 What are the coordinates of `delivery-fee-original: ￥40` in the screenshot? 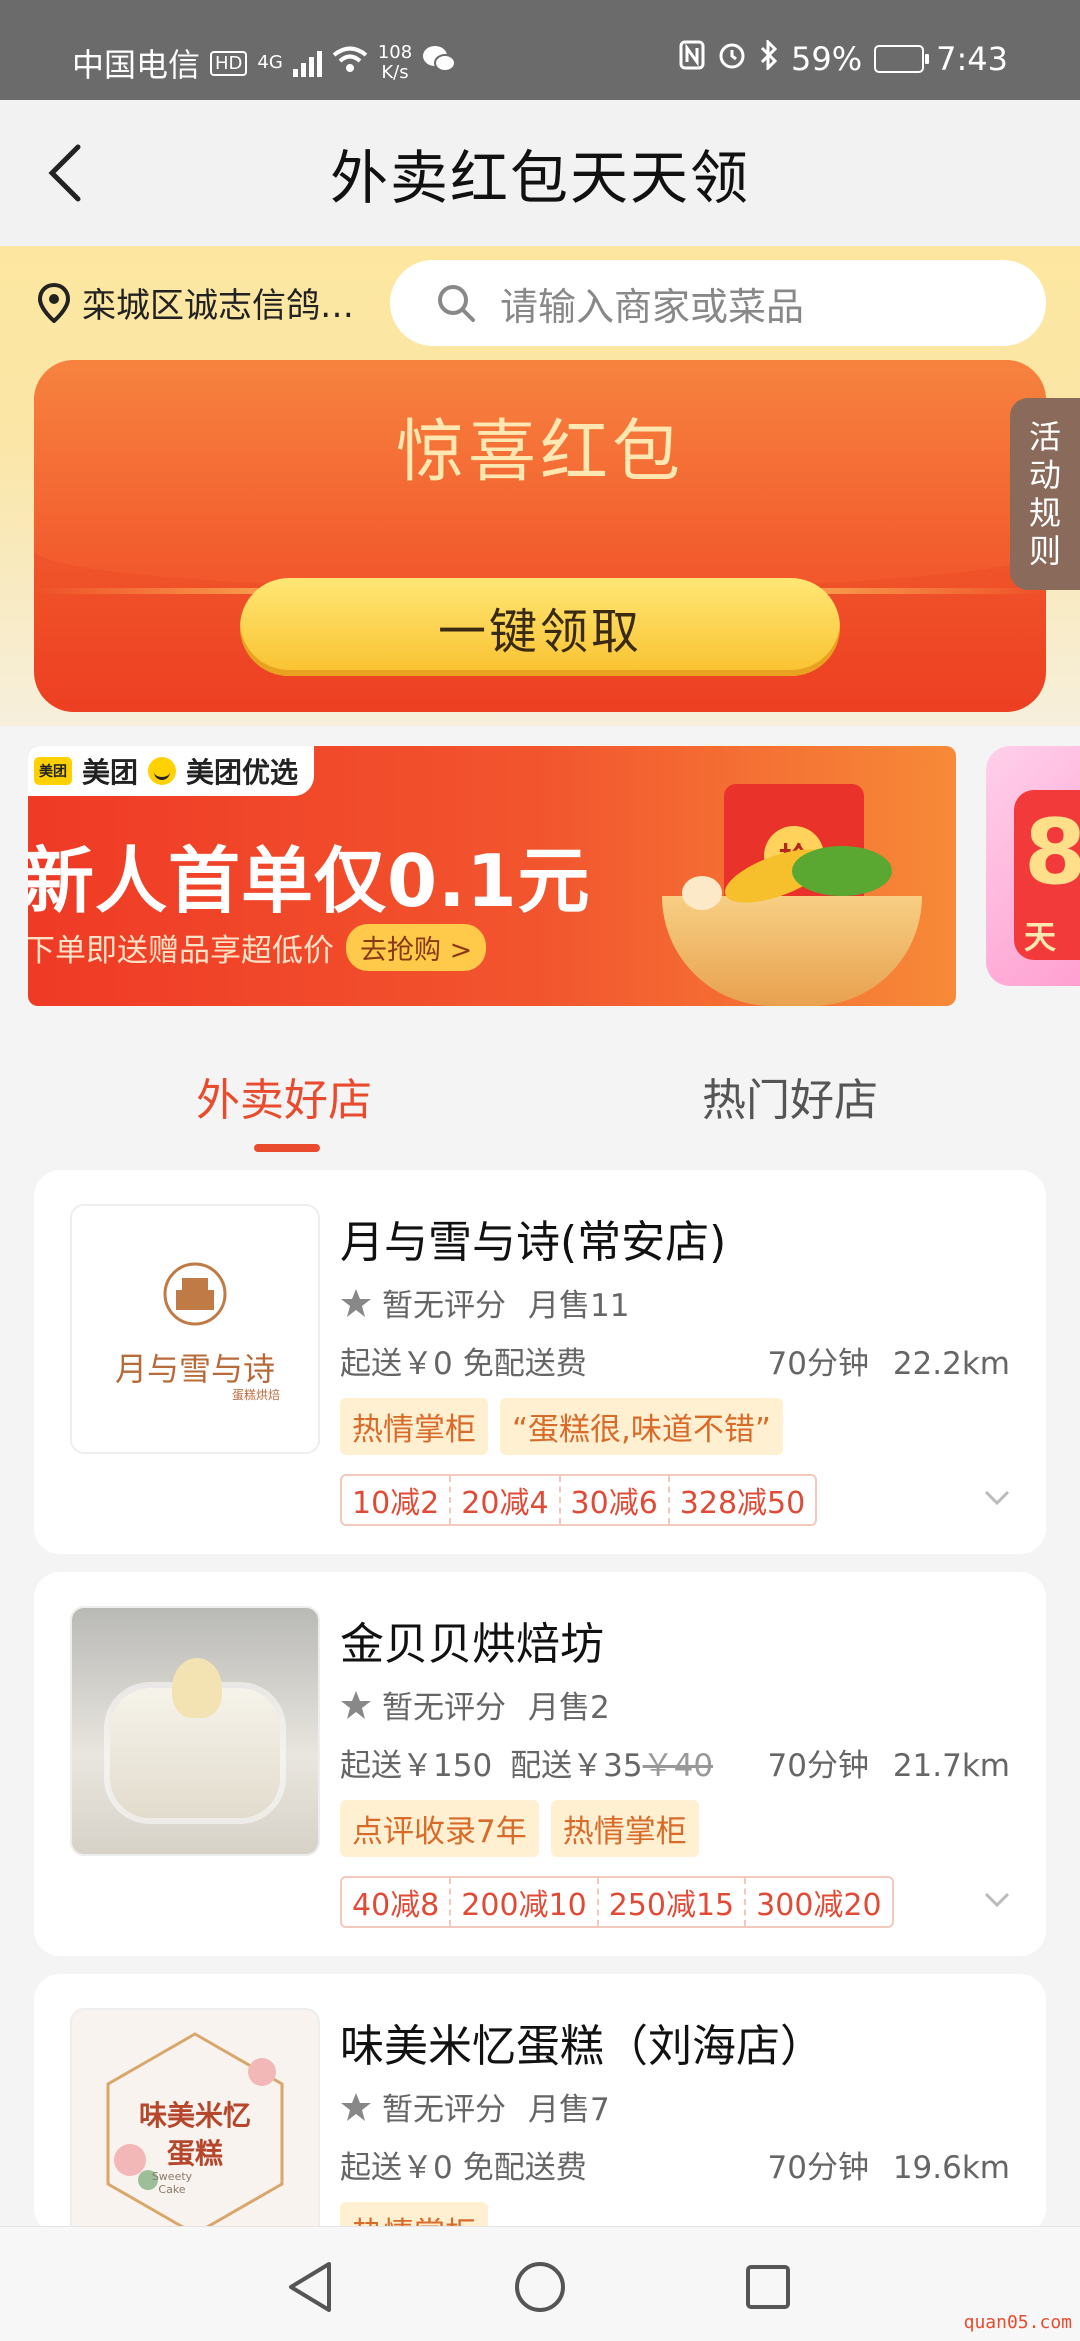 It's located at (678, 1766).